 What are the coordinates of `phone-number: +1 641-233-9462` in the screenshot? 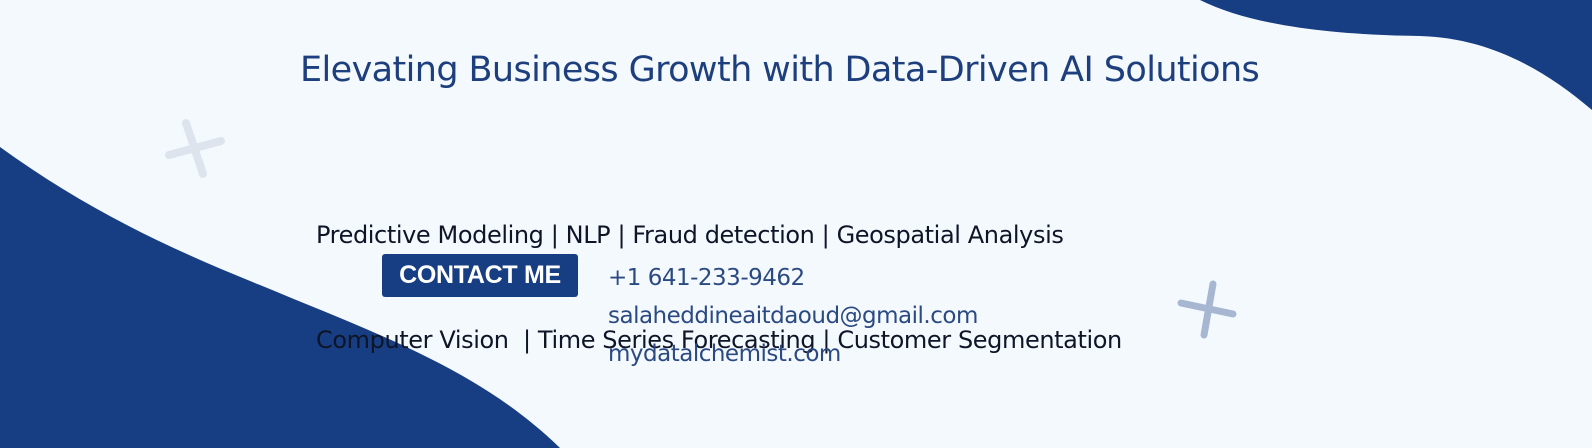 It's located at (793, 278).